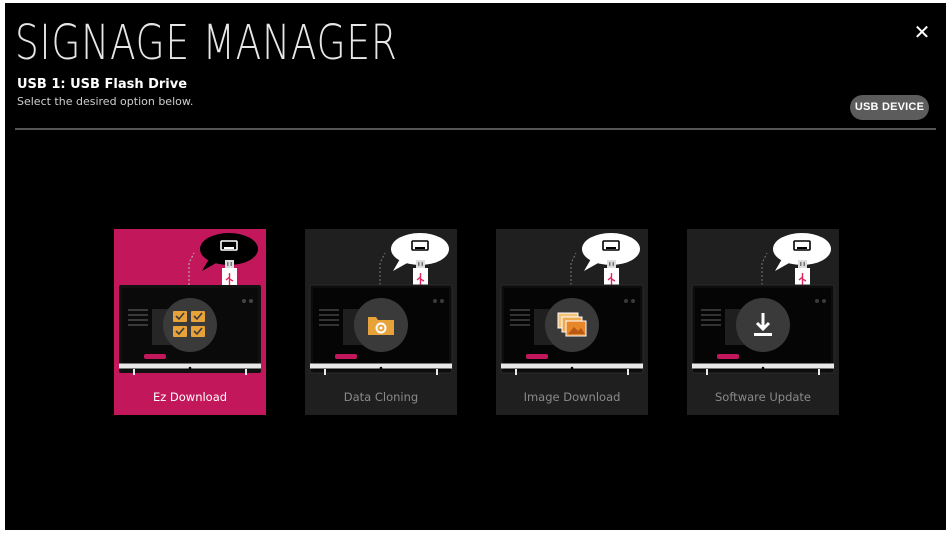 The height and width of the screenshot is (534, 951). I want to click on option-label: Data Cloning, so click(381, 397).